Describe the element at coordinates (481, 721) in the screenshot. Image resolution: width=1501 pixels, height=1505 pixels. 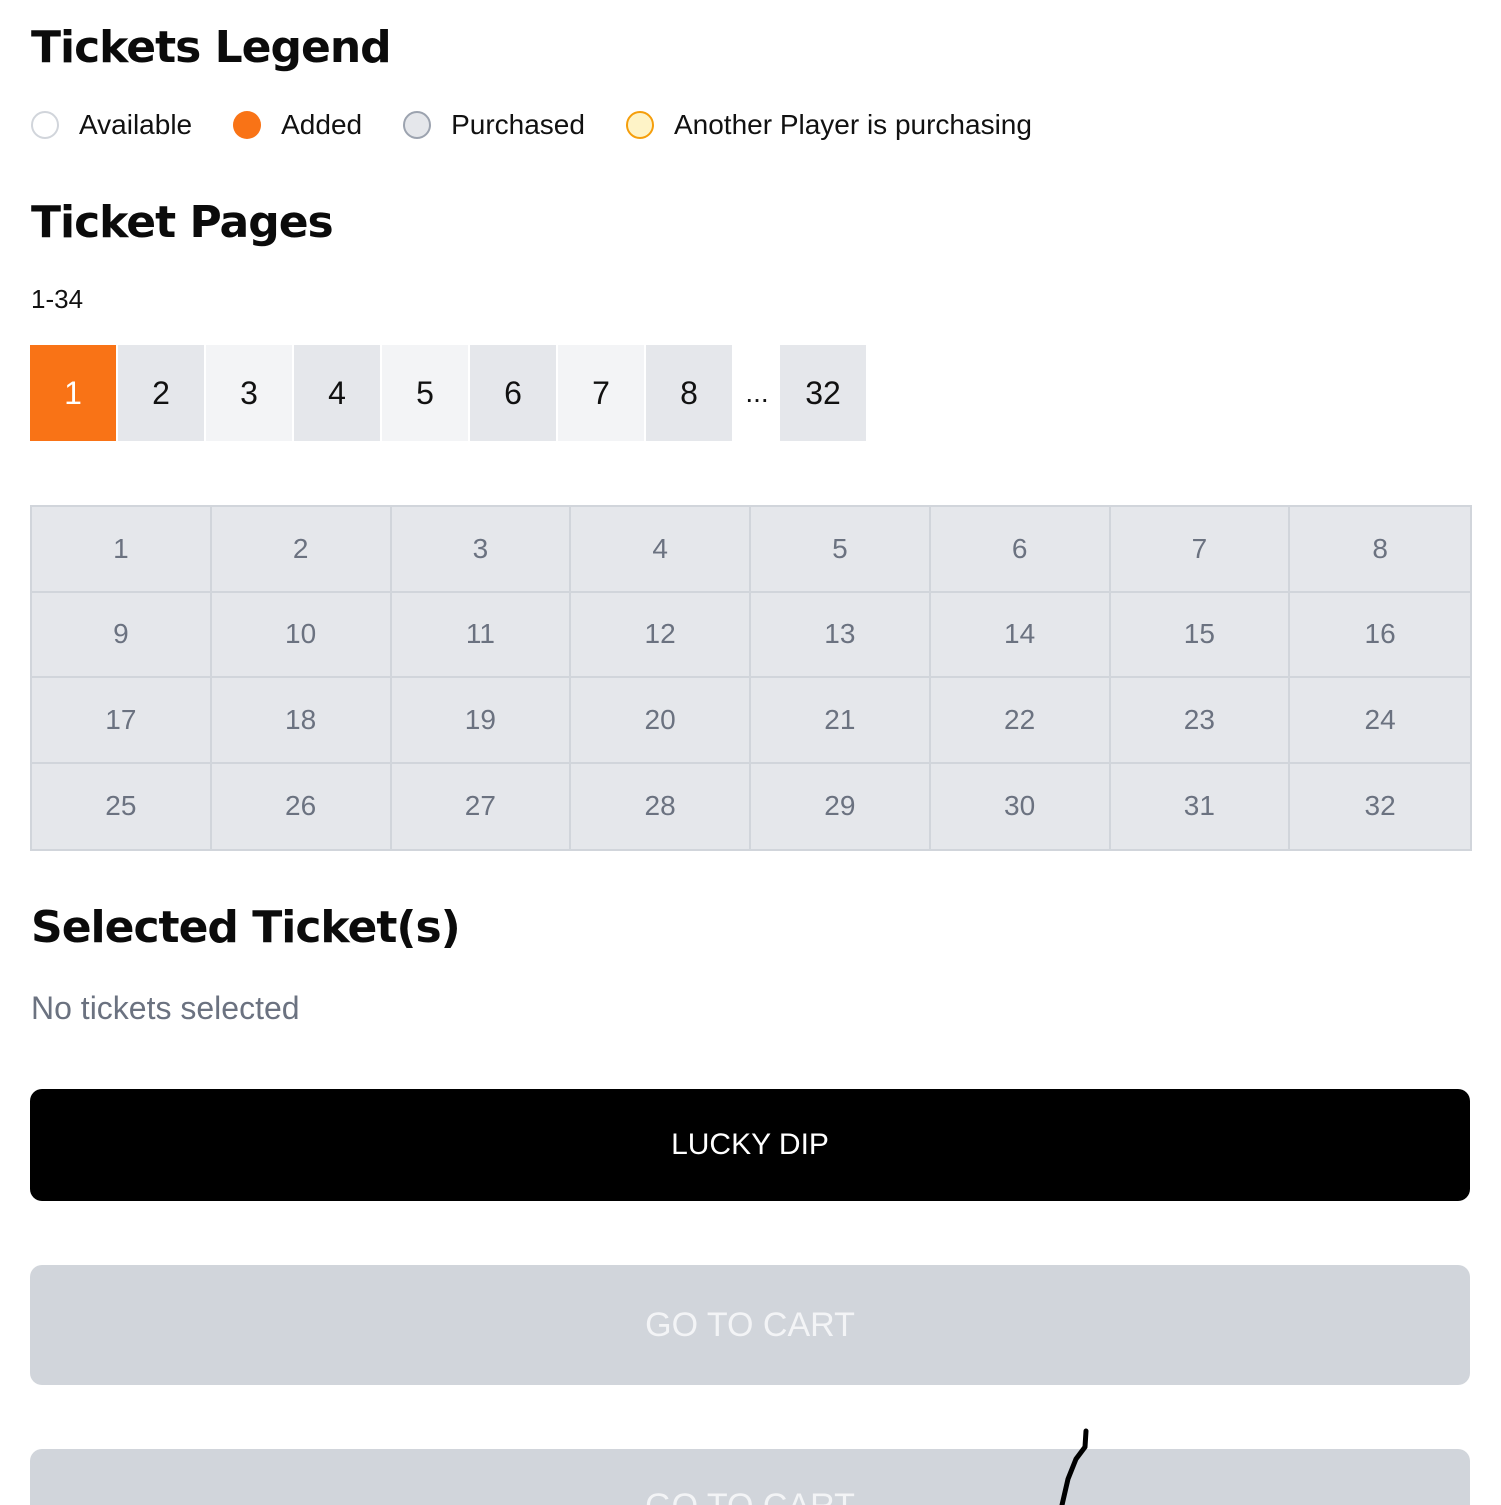
I see `ticket-cell: 19` at that location.